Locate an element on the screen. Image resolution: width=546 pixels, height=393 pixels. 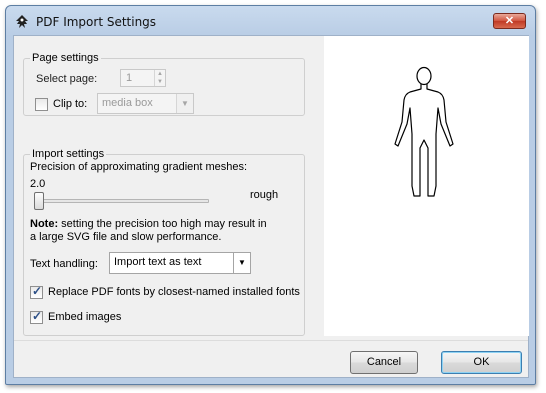
note-bold-label: Note: is located at coordinates (44, 224).